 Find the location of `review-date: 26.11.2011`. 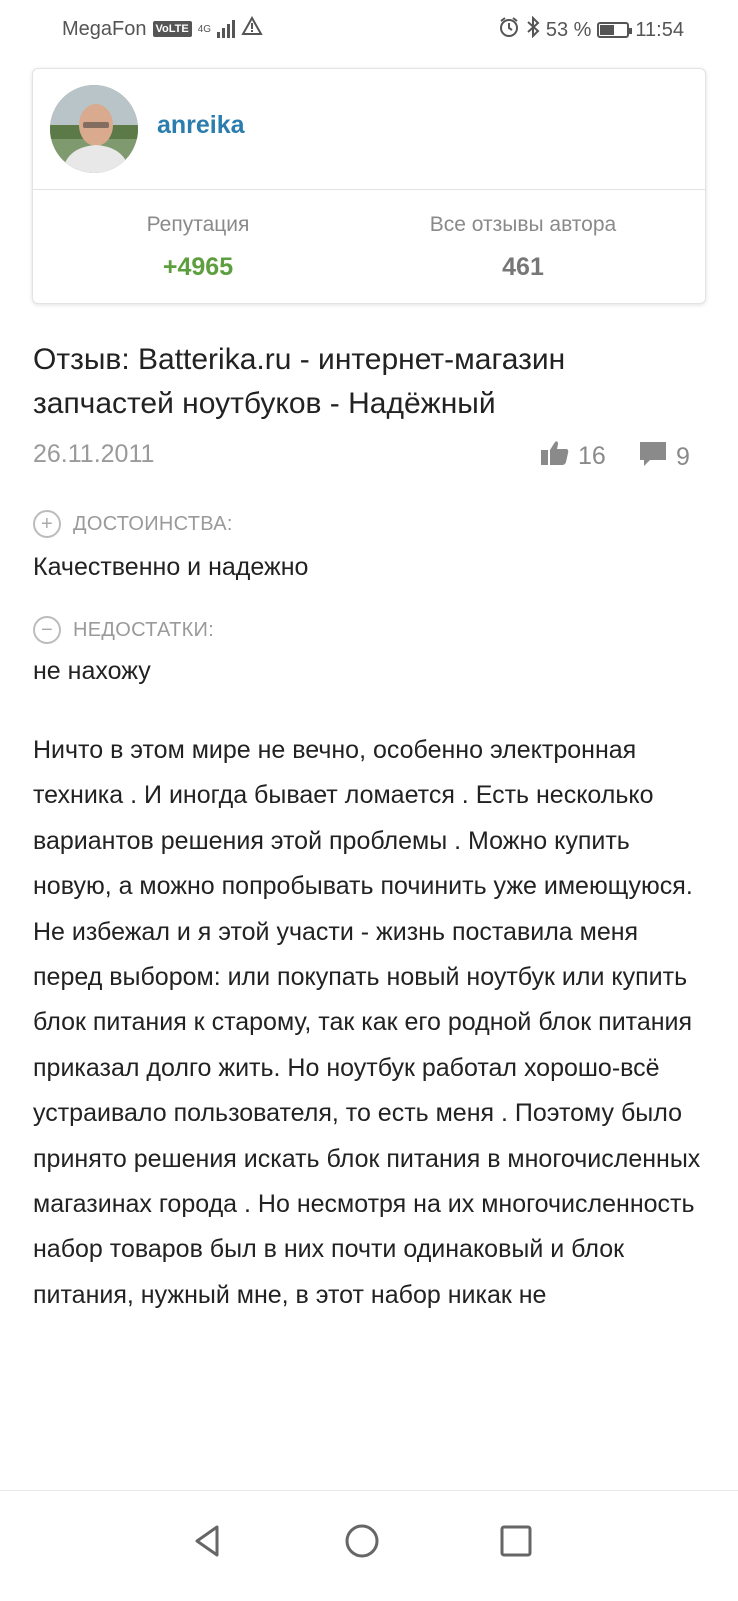

review-date: 26.11.2011 is located at coordinates (94, 454).